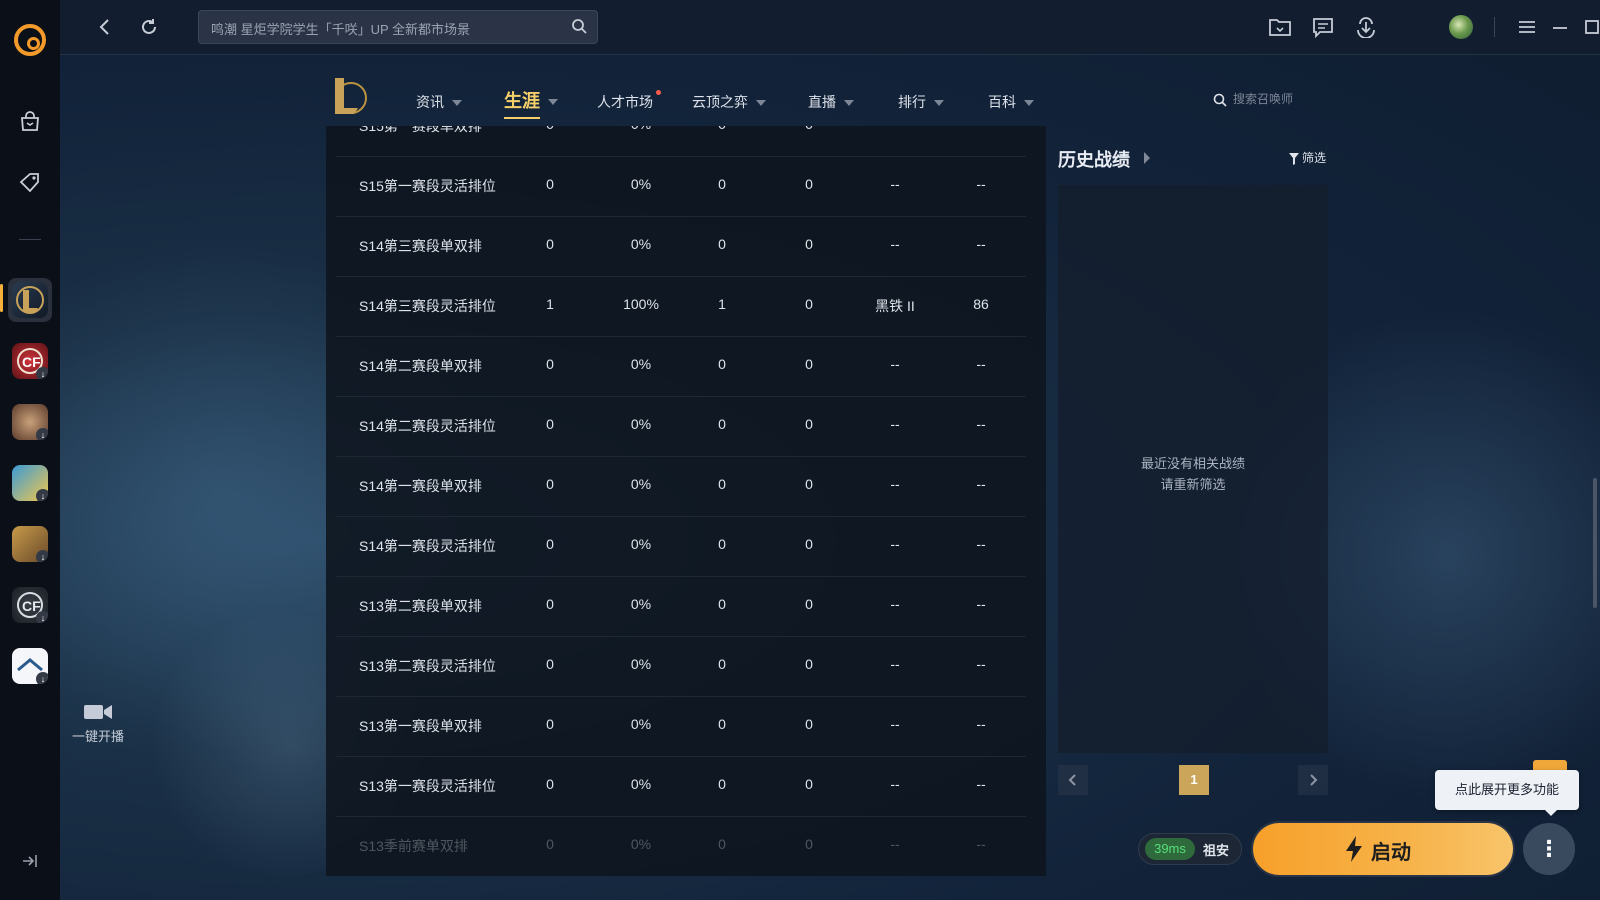 Image resolution: width=1600 pixels, height=900 pixels. Describe the element at coordinates (30, 40) in the screenshot. I see `app-logo` at that location.